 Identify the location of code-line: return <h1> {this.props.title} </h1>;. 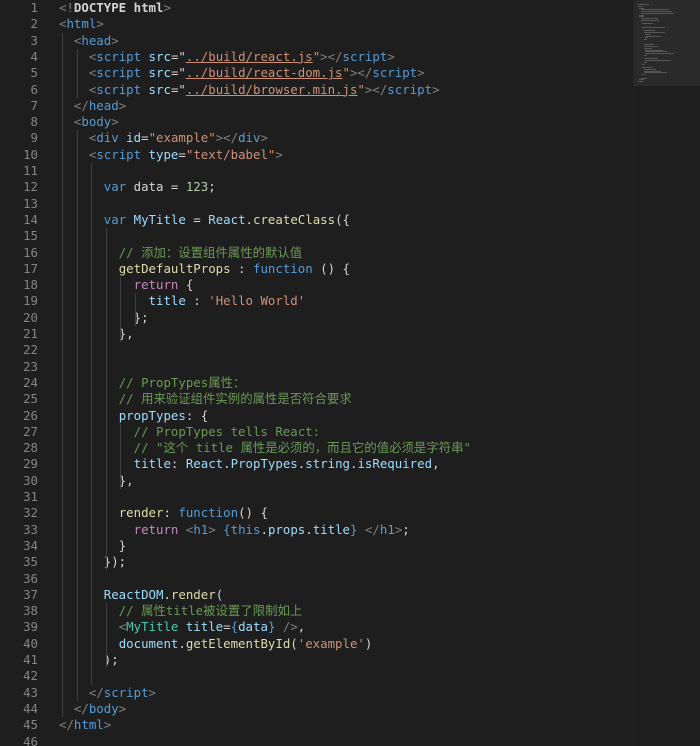
(234, 530).